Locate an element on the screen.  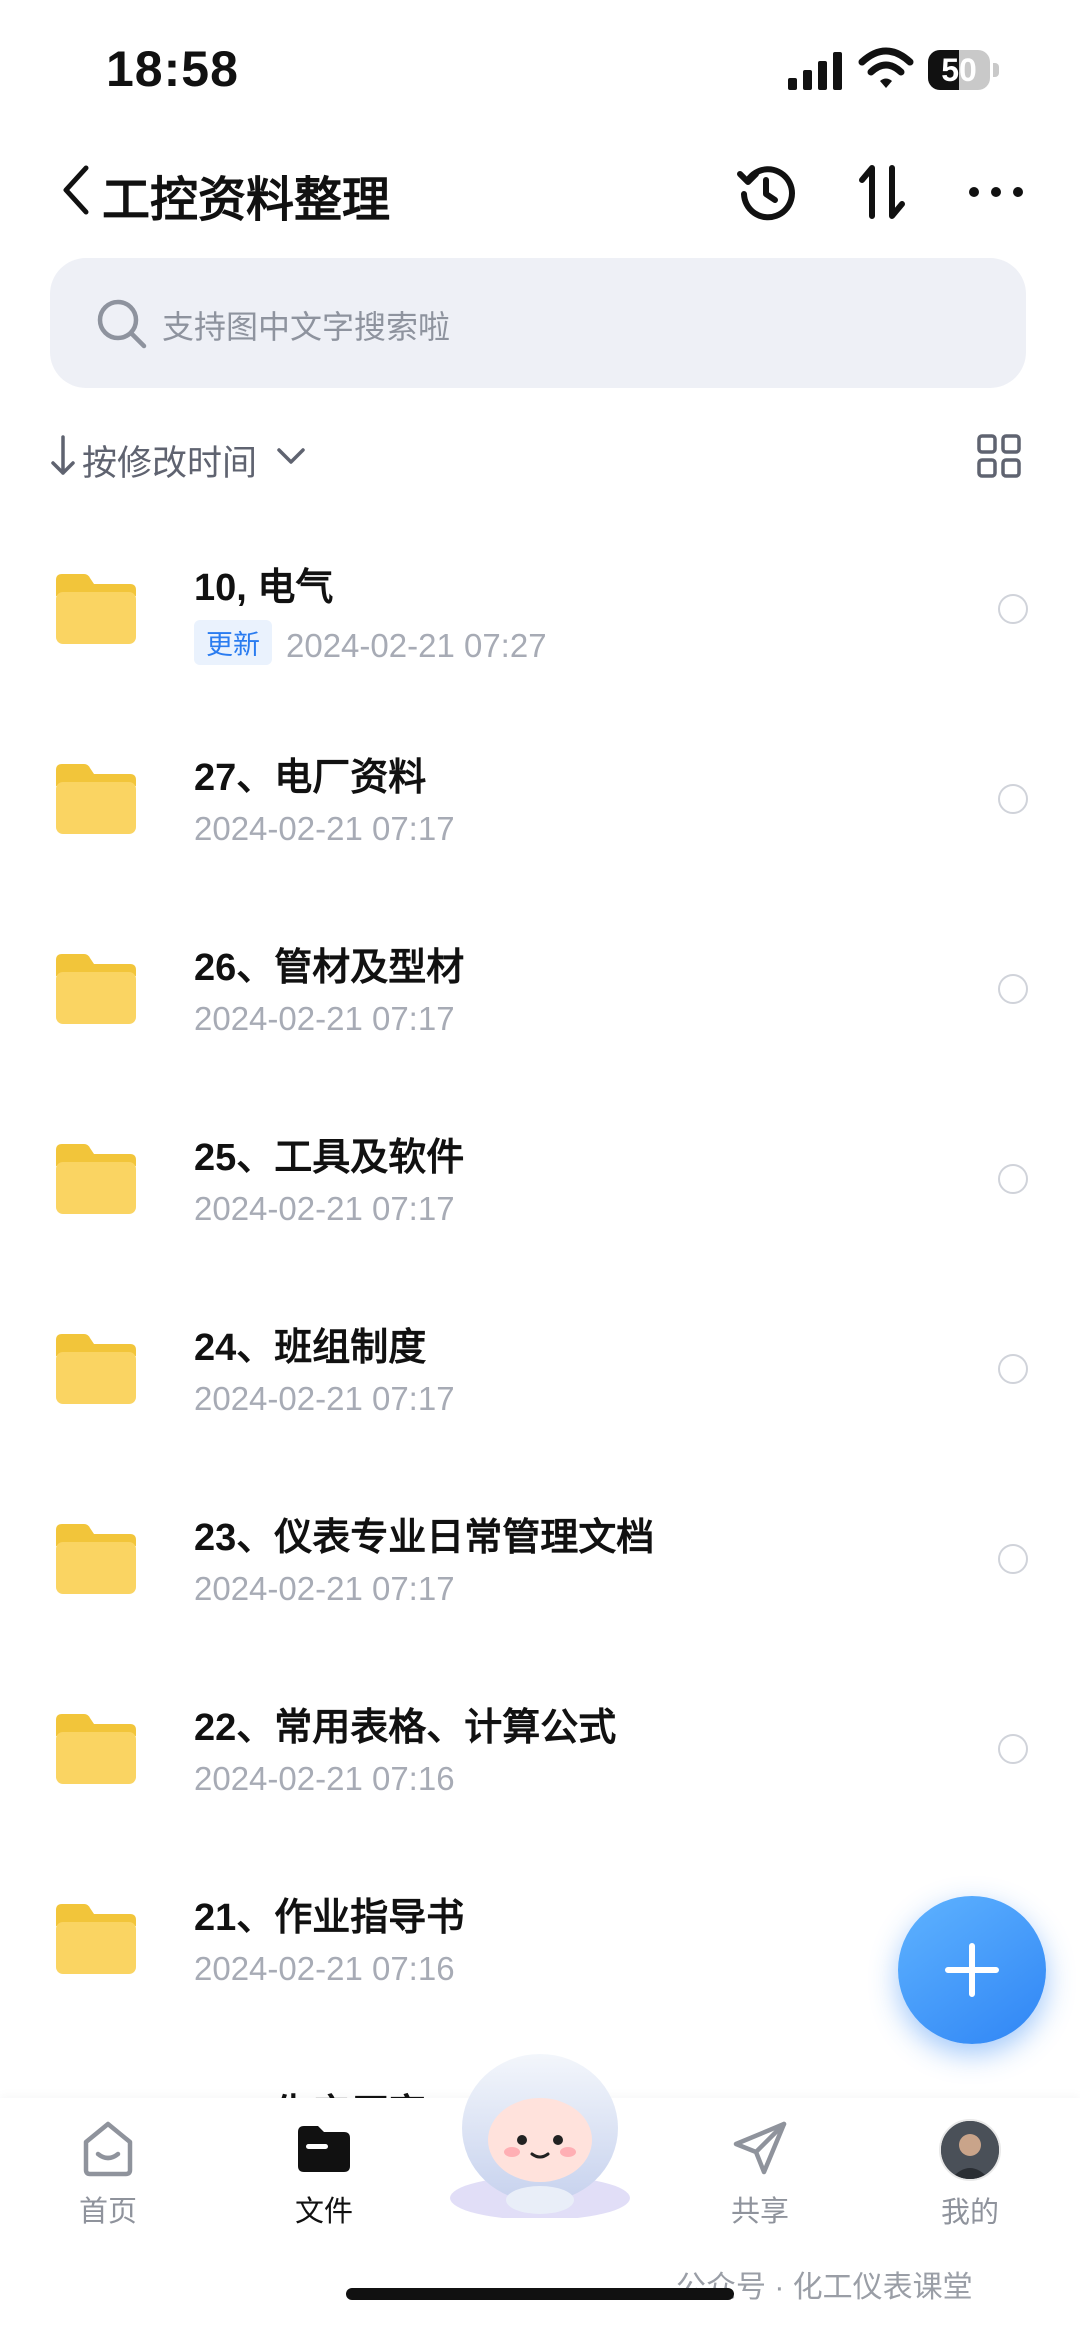
page-title: 工控资料整理 is located at coordinates (246, 200).